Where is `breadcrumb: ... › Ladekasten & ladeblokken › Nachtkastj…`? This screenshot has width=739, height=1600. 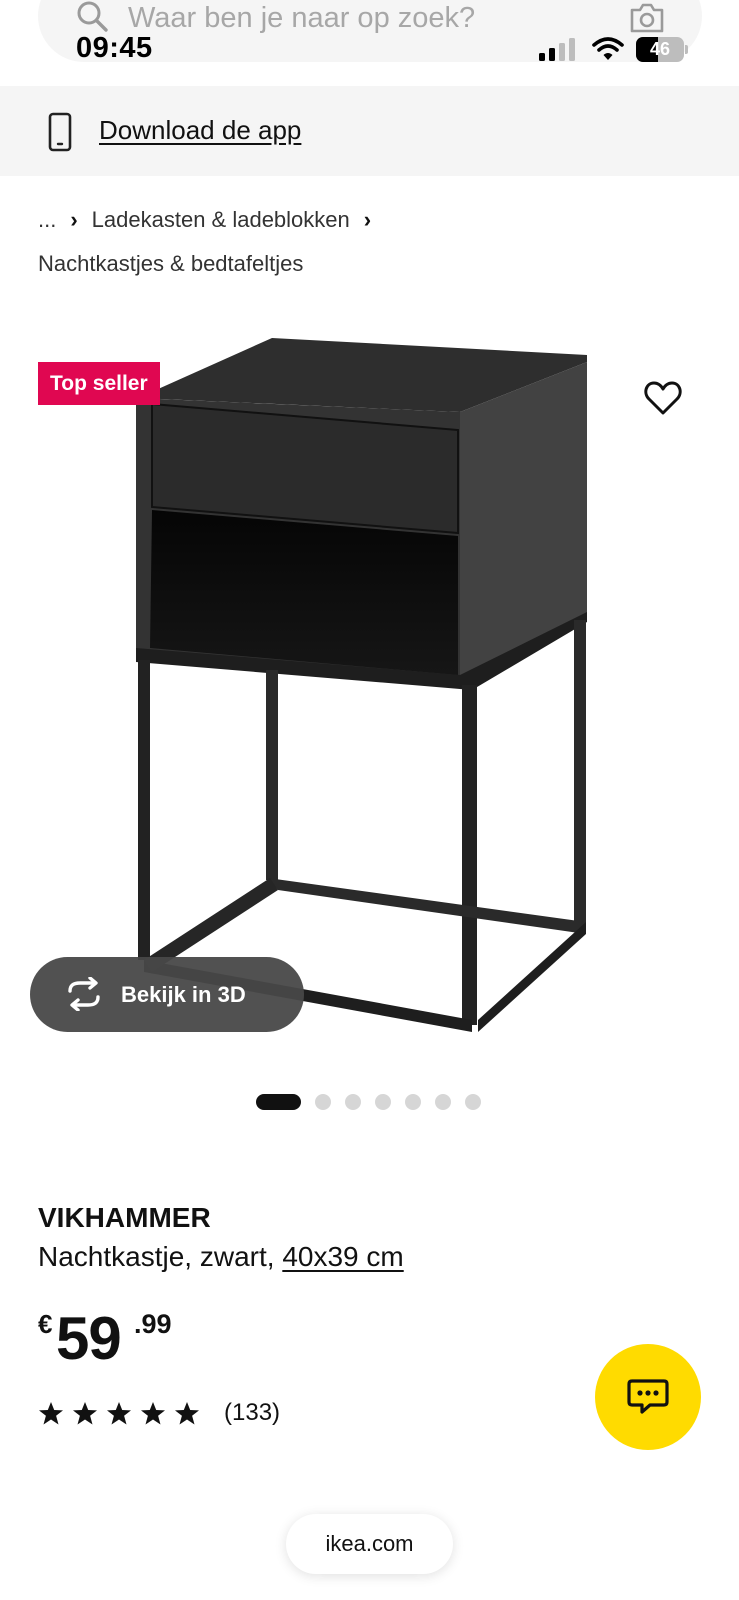 breadcrumb: ... › Ladekasten & ladeblokken › Nachtkastj… is located at coordinates (368, 242).